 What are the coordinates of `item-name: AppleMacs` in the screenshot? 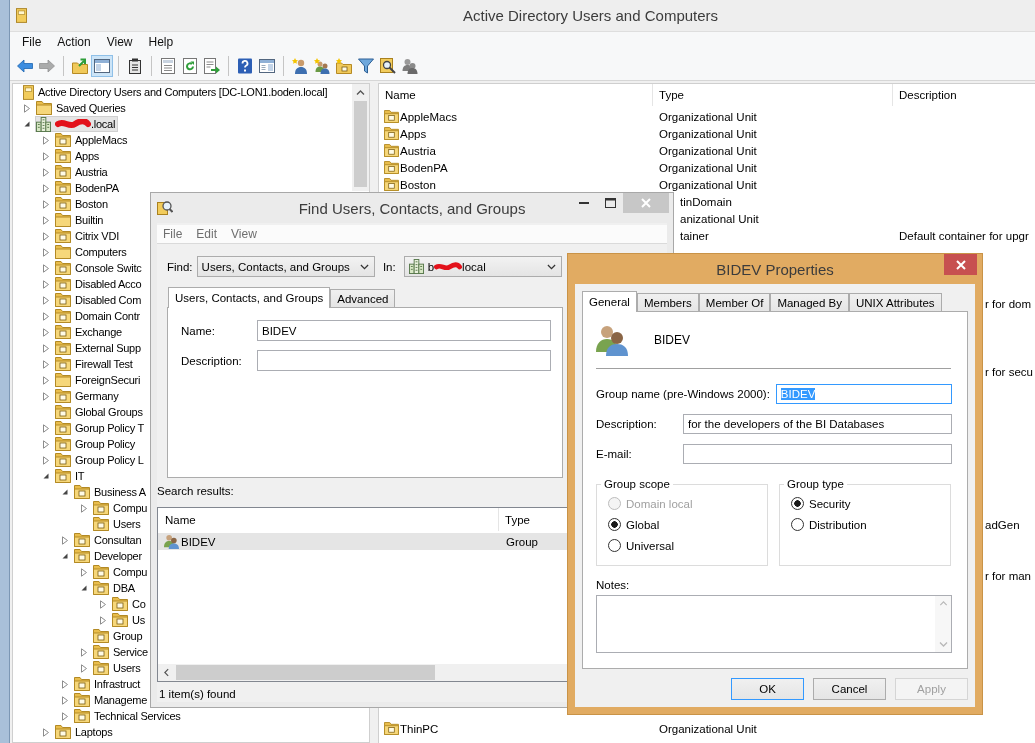 It's located at (428, 116).